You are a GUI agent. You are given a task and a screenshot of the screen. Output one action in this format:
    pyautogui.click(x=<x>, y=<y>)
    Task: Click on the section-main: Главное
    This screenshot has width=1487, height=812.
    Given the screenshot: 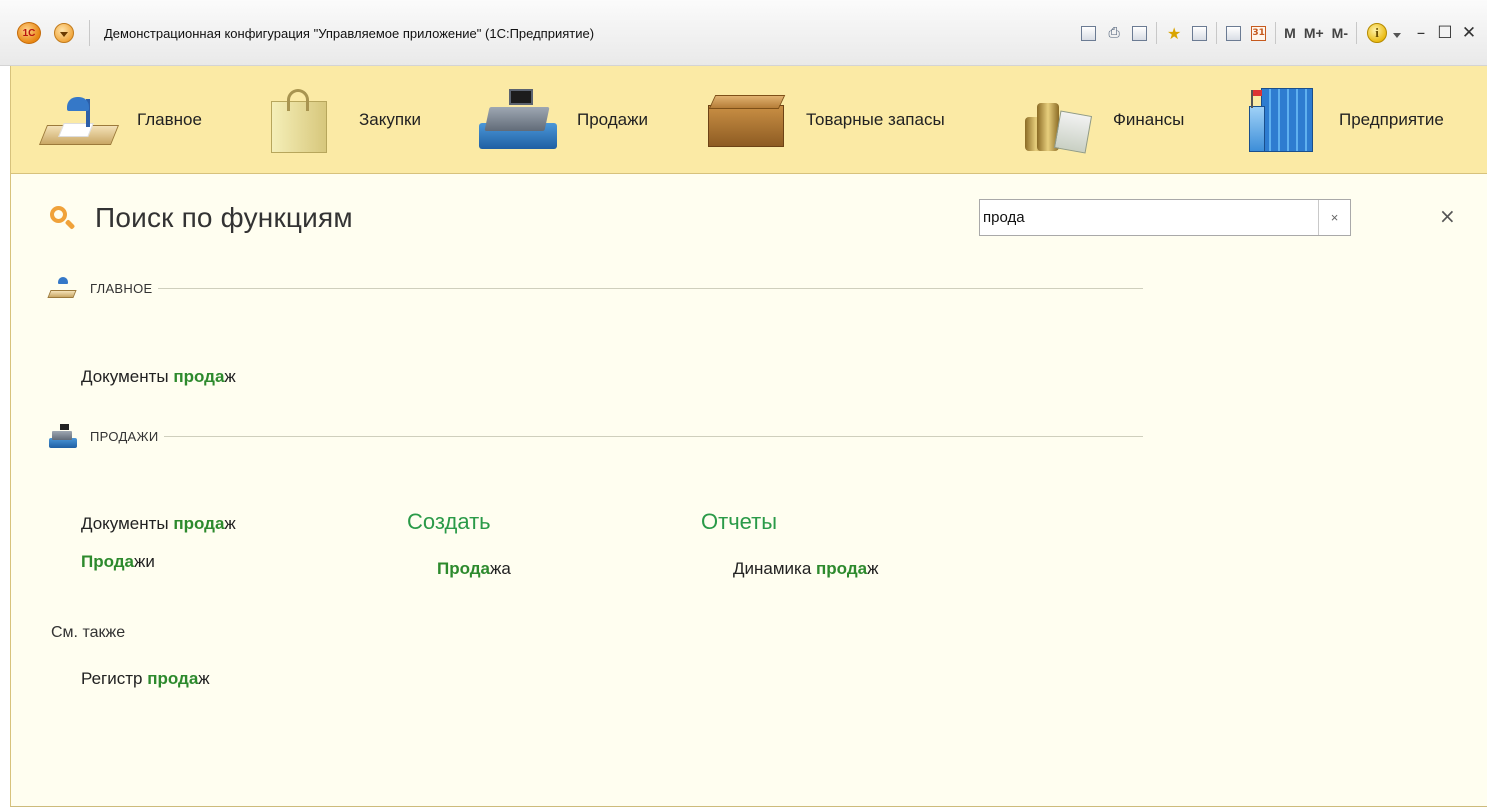 What is the action you would take?
    pyautogui.click(x=120, y=120)
    